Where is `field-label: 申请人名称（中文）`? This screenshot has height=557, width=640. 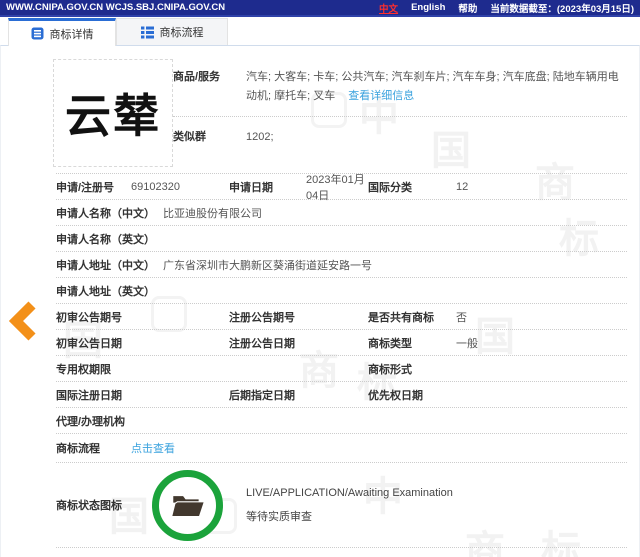
field-label: 申请人名称（中文） is located at coordinates (105, 213).